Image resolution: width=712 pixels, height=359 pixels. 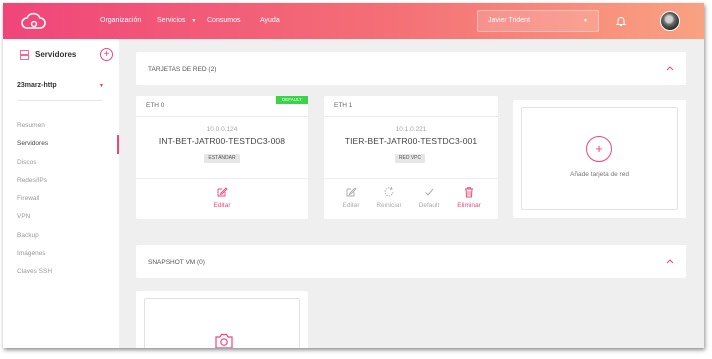 I want to click on sidebar-item-vpn: VPN, so click(x=61, y=217).